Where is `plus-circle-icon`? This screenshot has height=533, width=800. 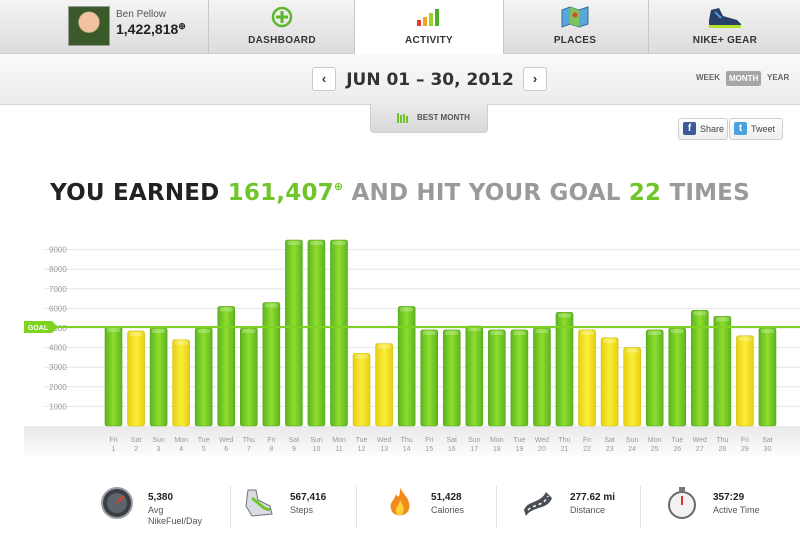 plus-circle-icon is located at coordinates (282, 17).